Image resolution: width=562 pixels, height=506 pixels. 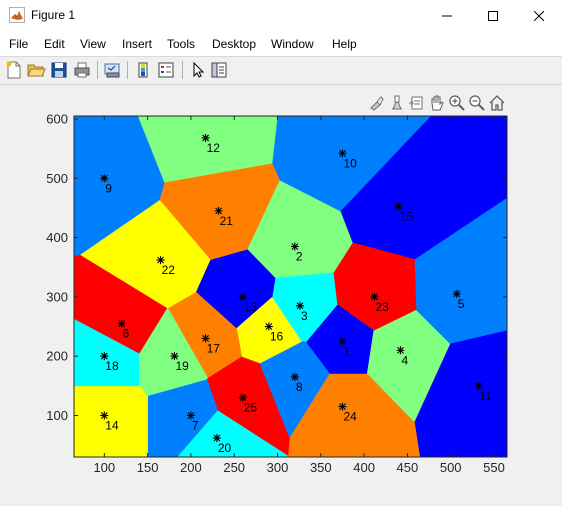 What do you see at coordinates (477, 103) in the screenshot?
I see `zoom-out-icon` at bounding box center [477, 103].